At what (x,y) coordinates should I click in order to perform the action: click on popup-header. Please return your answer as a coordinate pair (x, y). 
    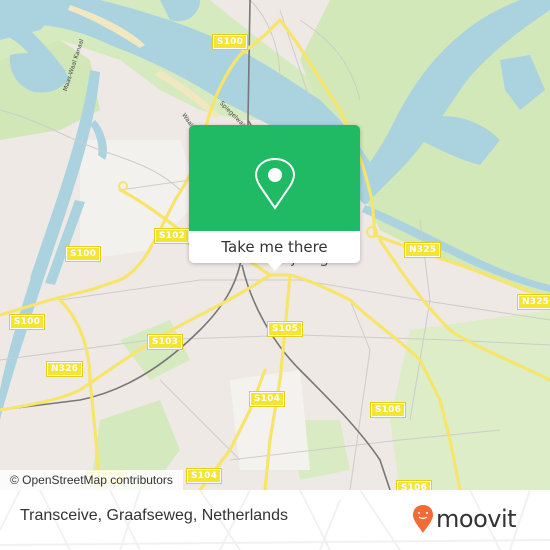
    Looking at the image, I should click on (274, 178).